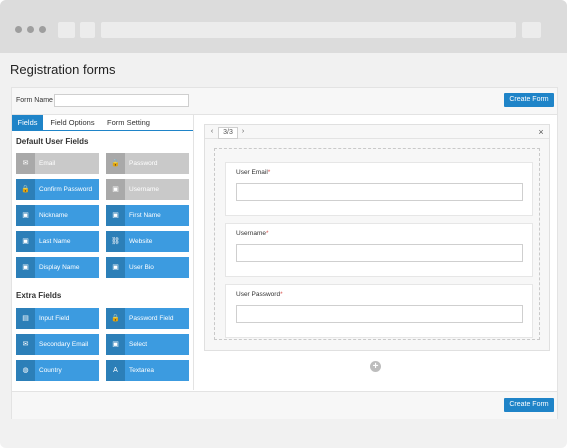 The width and height of the screenshot is (567, 448). What do you see at coordinates (141, 241) in the screenshot?
I see `field-button-label: Website` at bounding box center [141, 241].